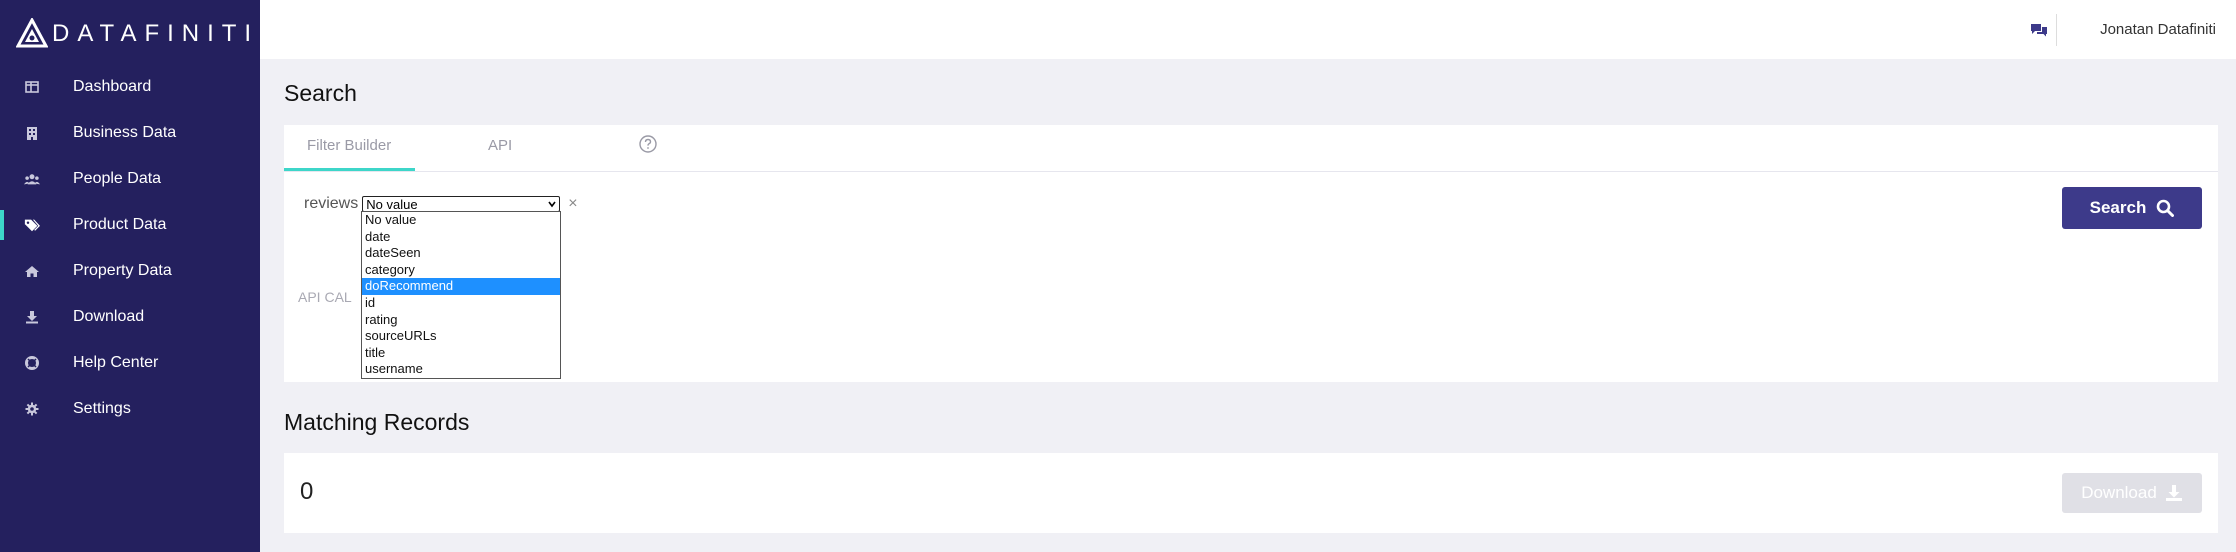  I want to click on dropdown-option: username, so click(461, 369).